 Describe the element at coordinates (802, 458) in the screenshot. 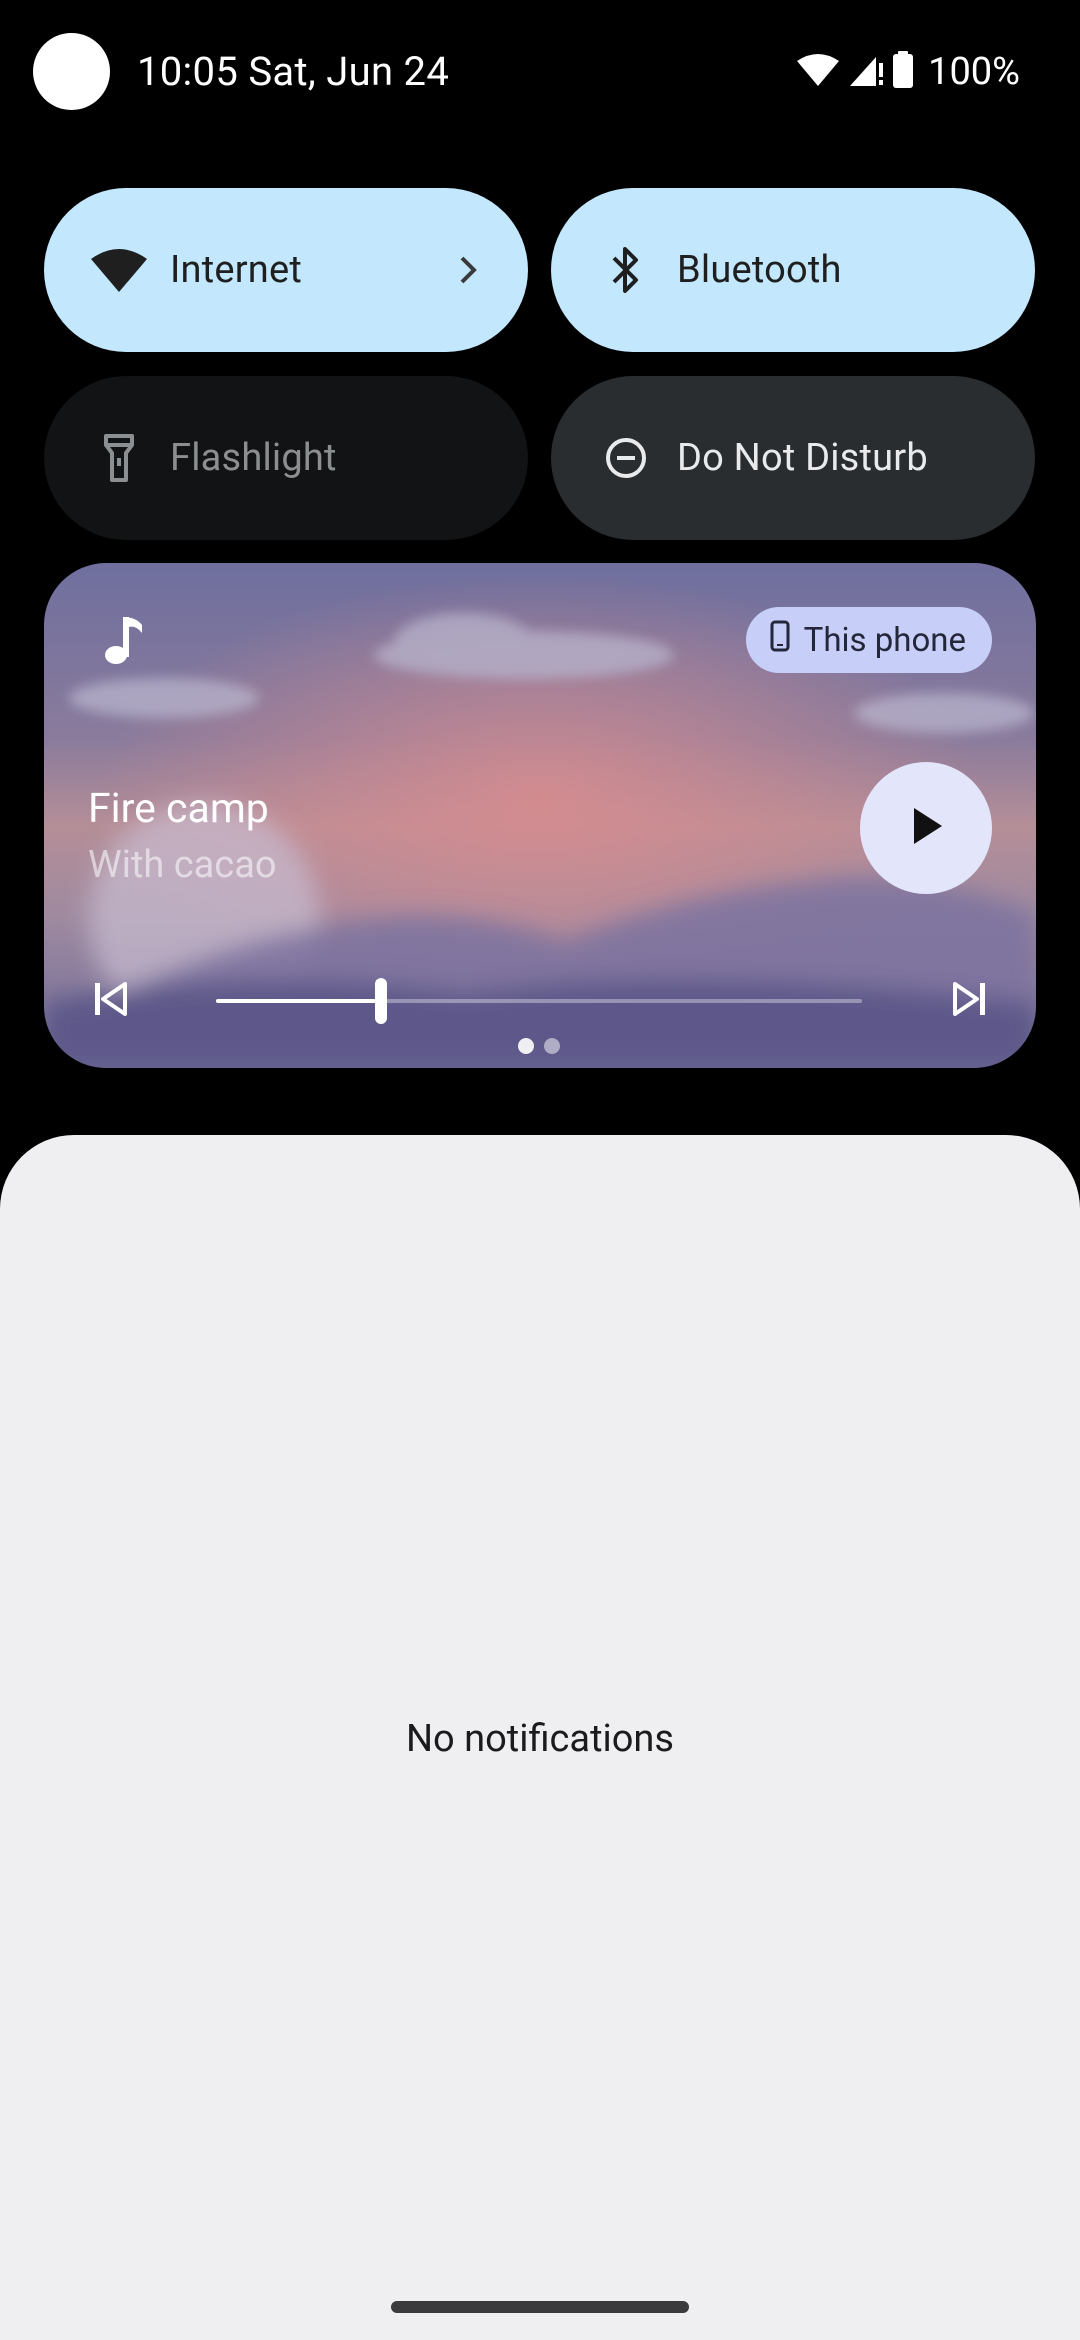

I see `tile-do-not-disturb-label: Do Not Disturb` at that location.